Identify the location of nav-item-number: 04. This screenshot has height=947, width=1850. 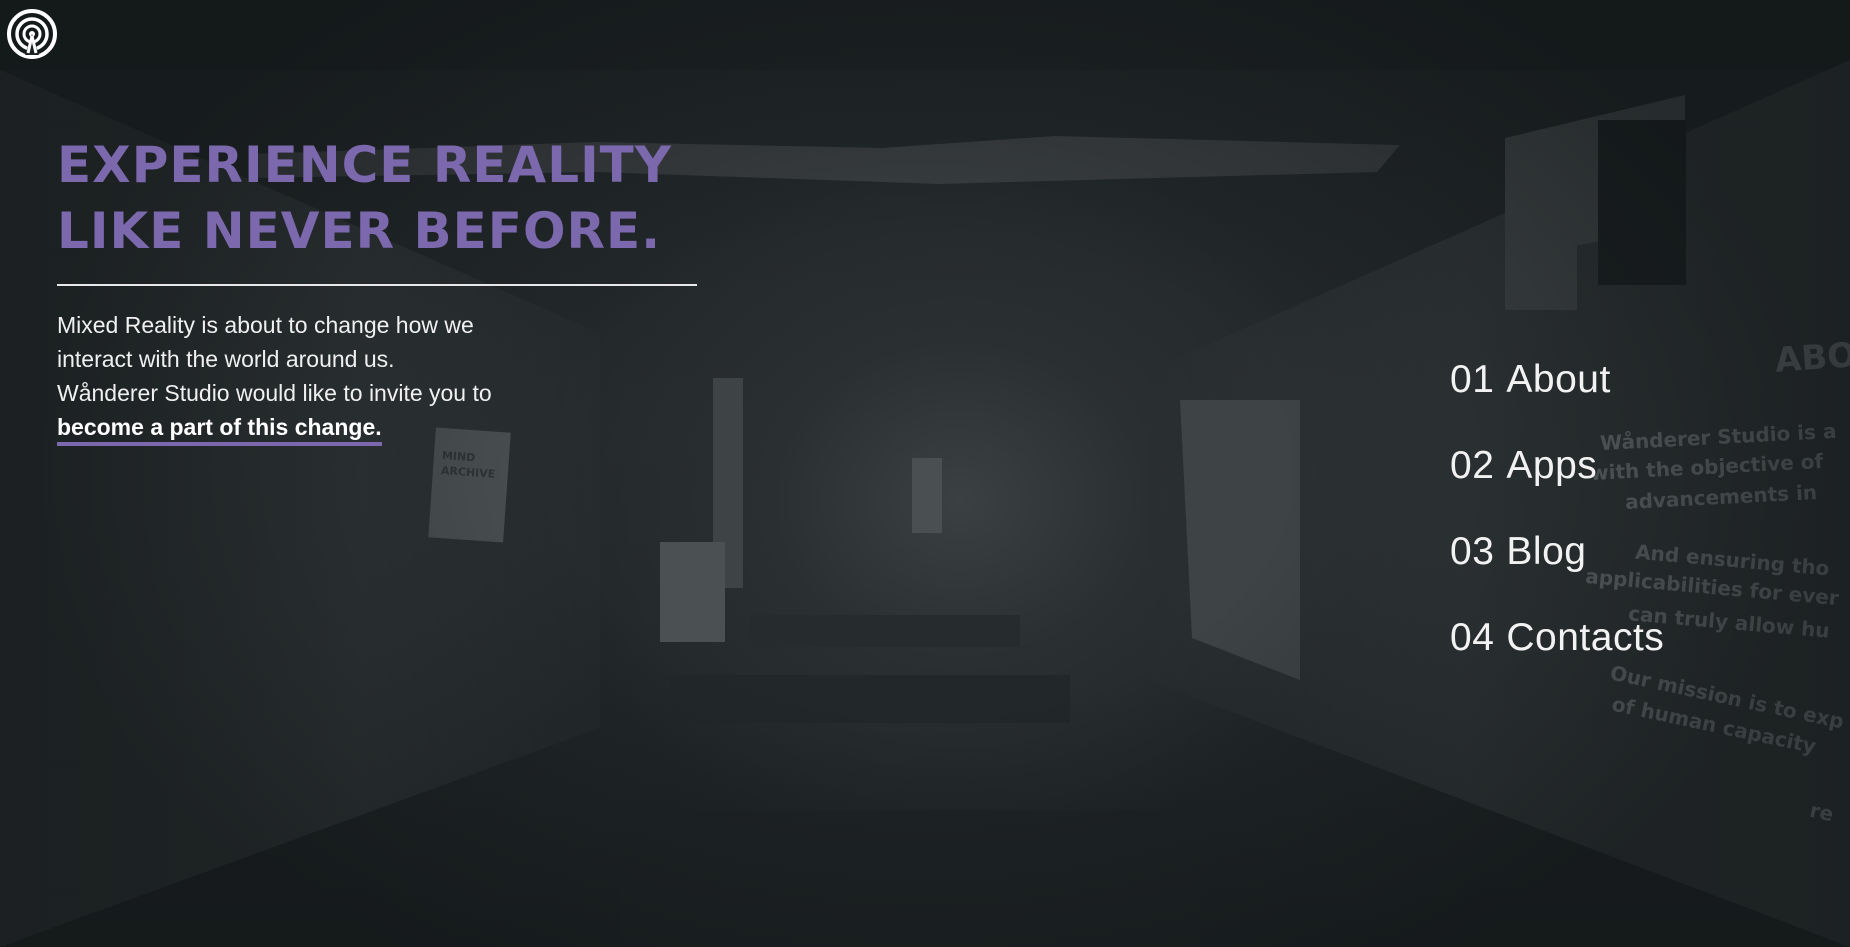
(1472, 637).